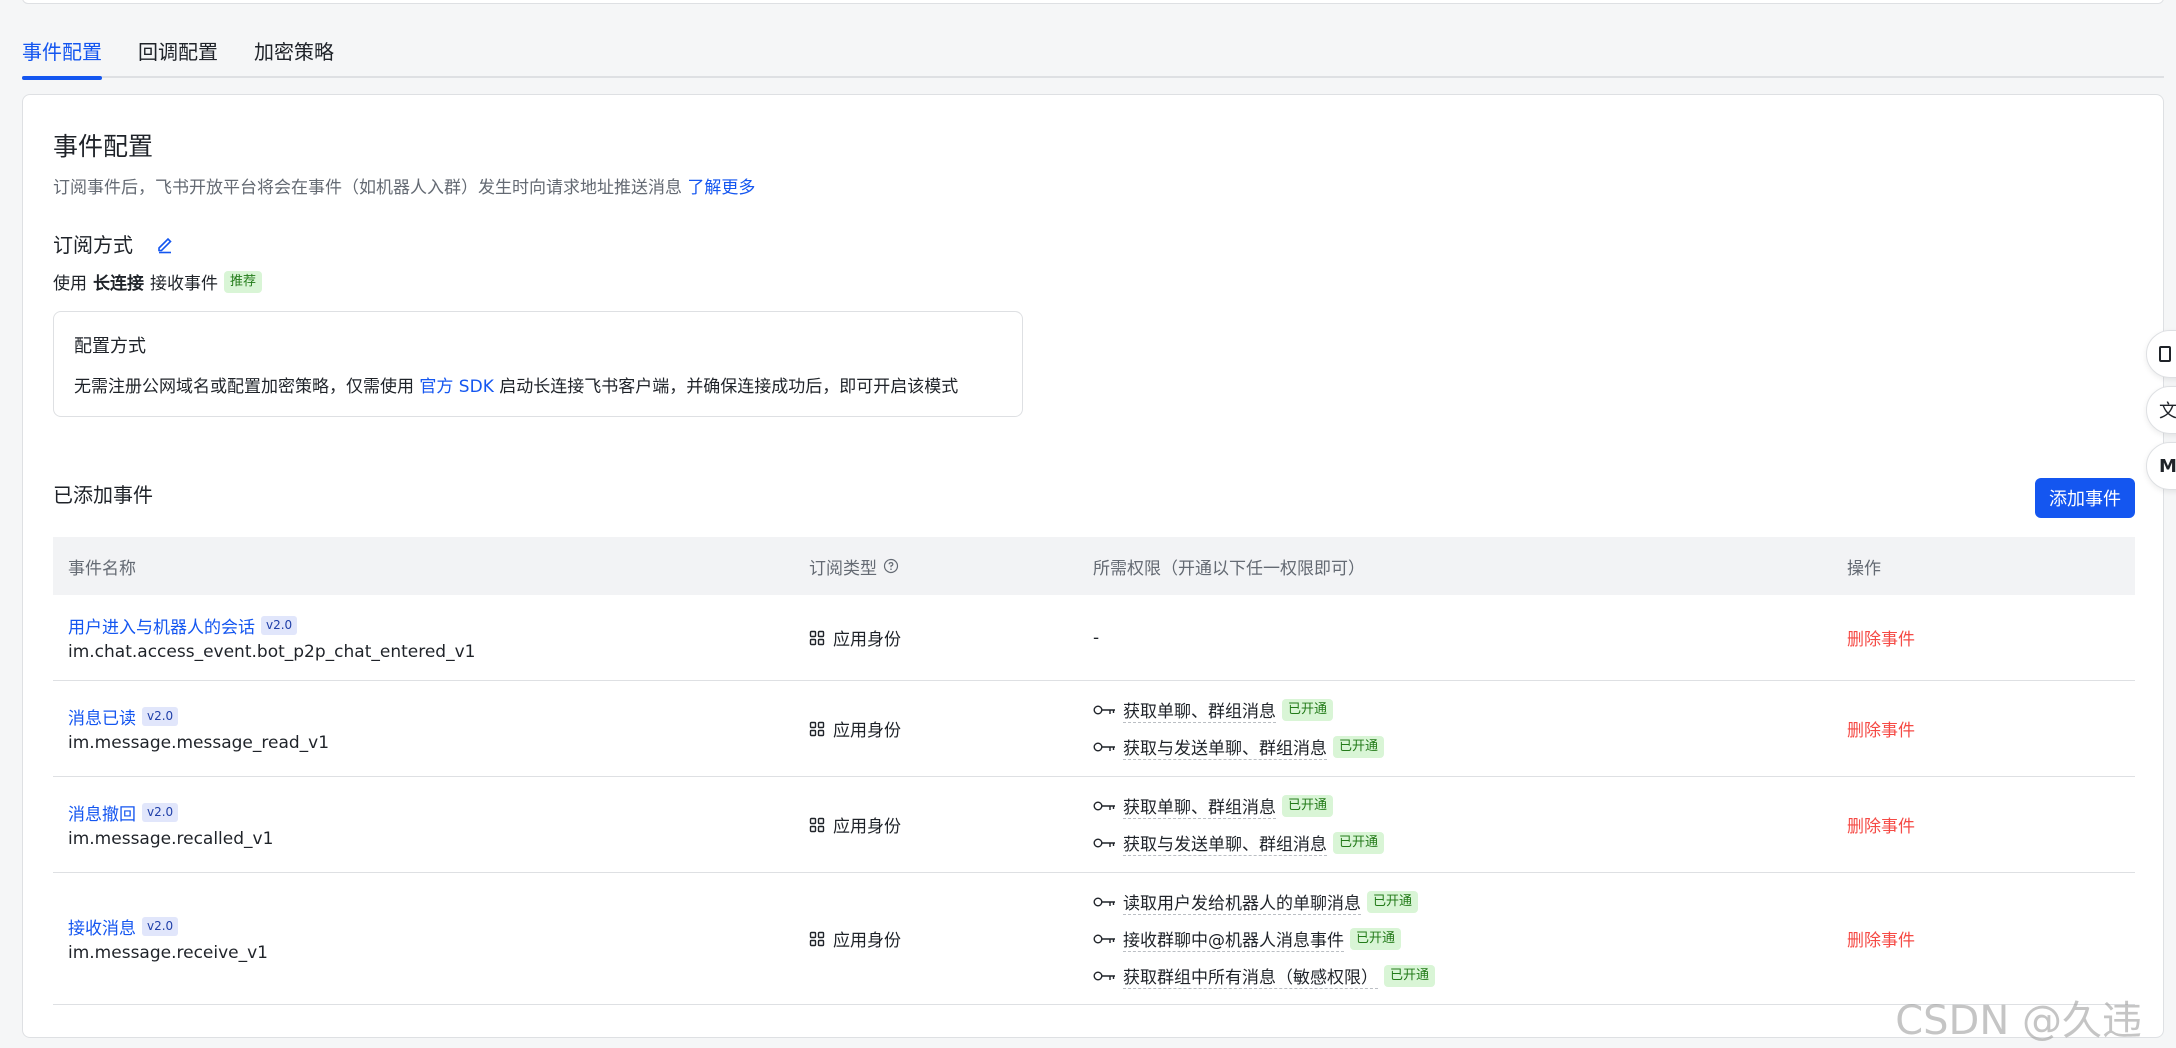  What do you see at coordinates (118, 284) in the screenshot?
I see `method-name: 长连接` at bounding box center [118, 284].